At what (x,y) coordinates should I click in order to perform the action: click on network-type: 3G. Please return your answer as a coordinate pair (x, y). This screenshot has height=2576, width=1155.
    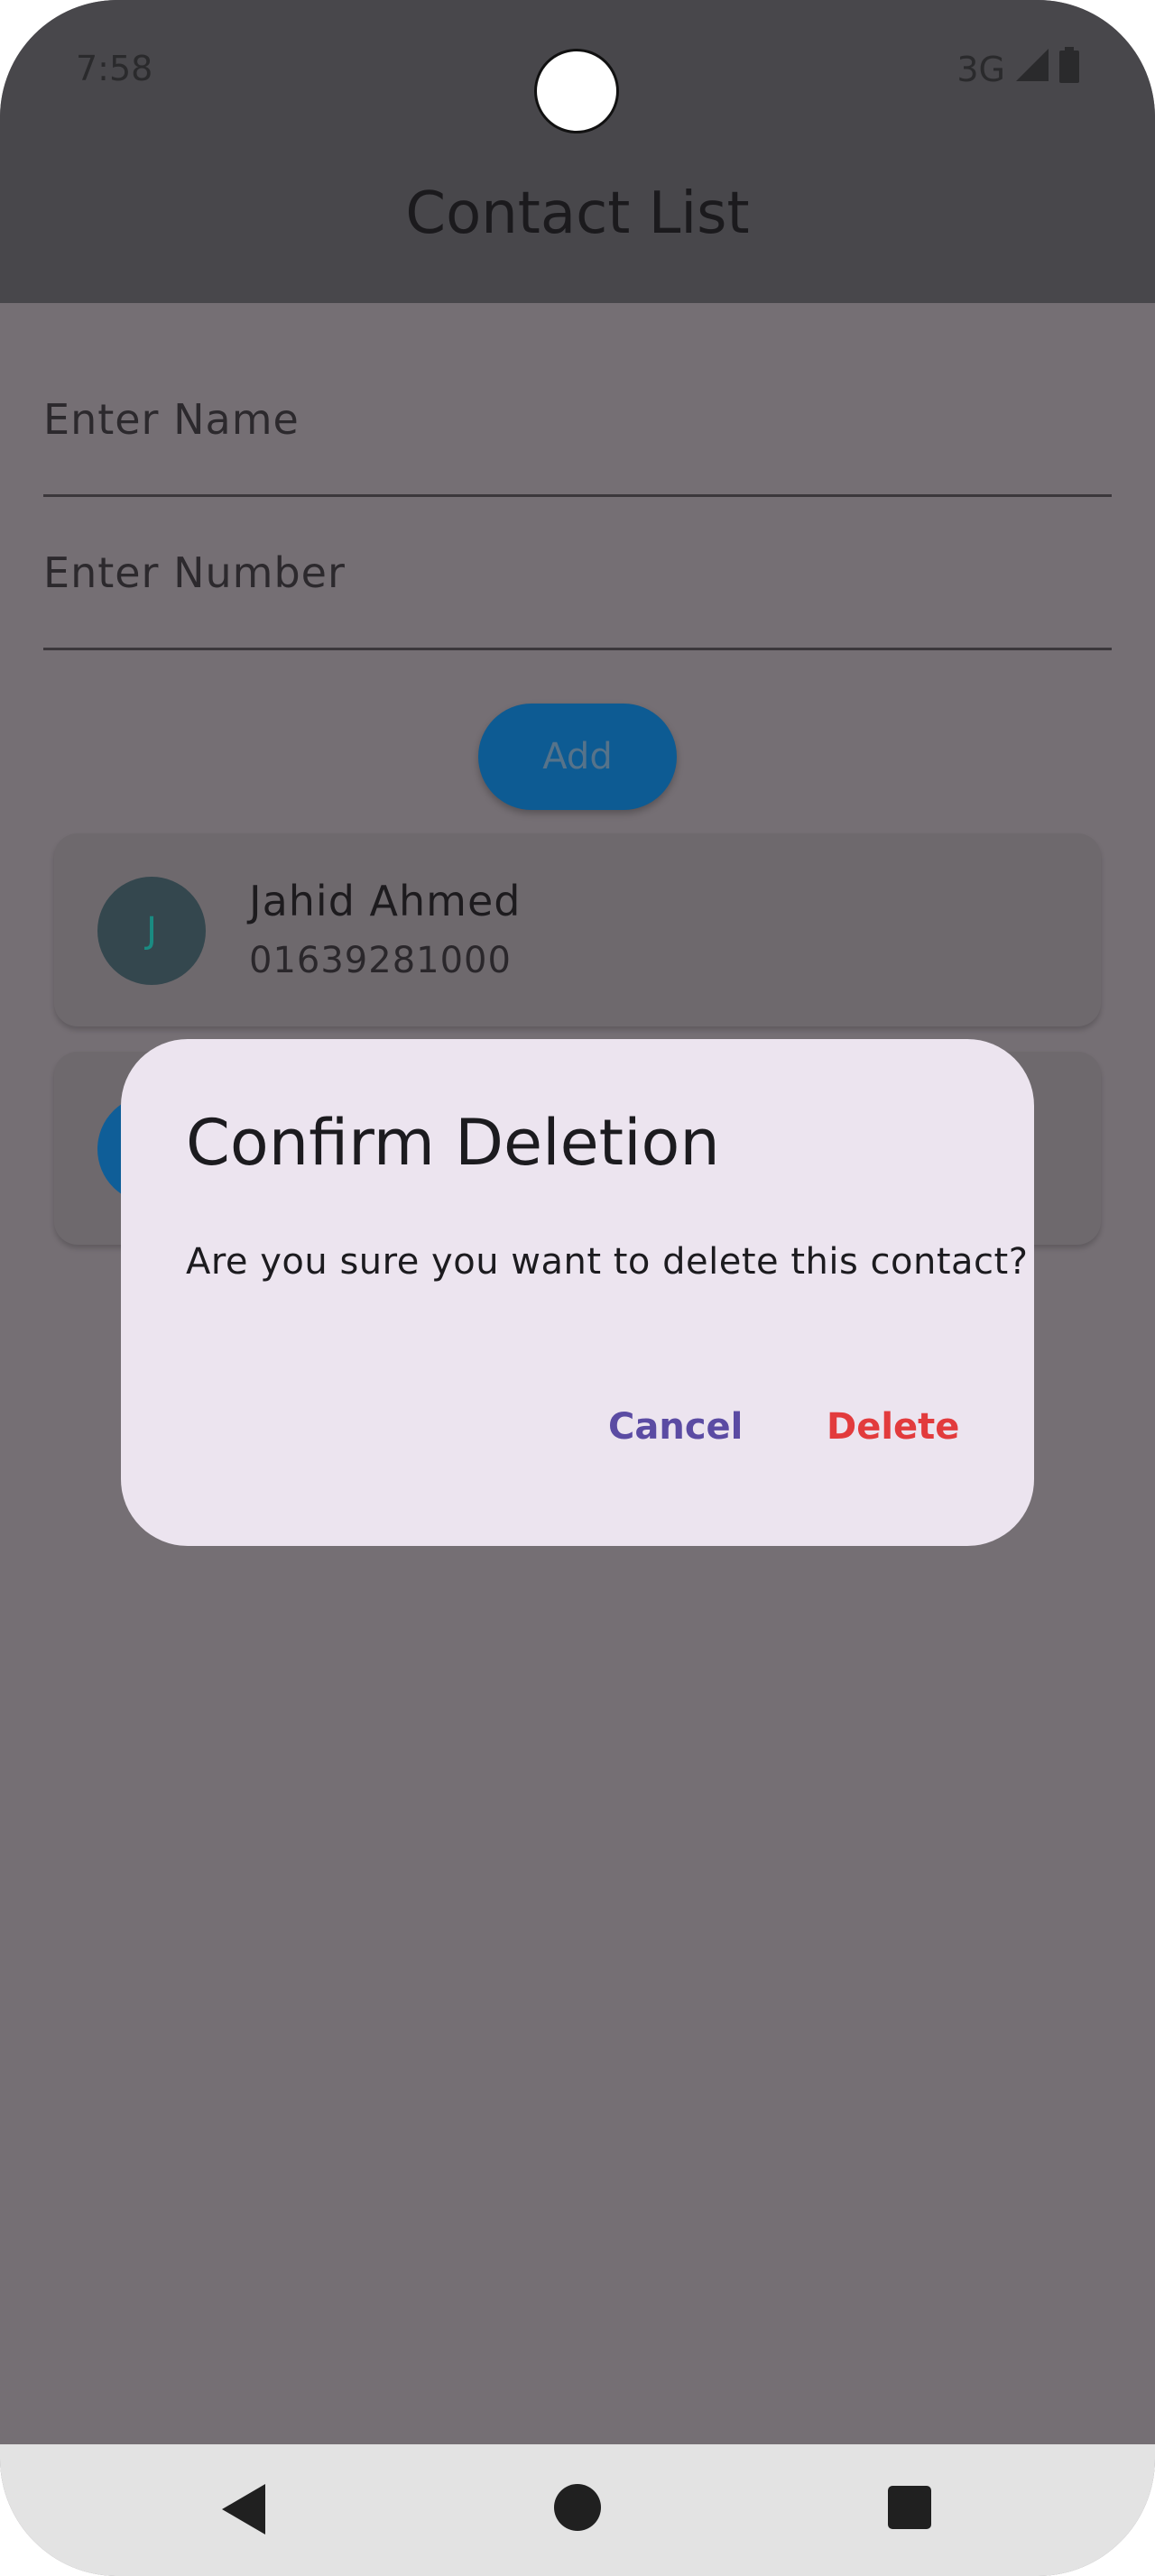
    Looking at the image, I should click on (980, 69).